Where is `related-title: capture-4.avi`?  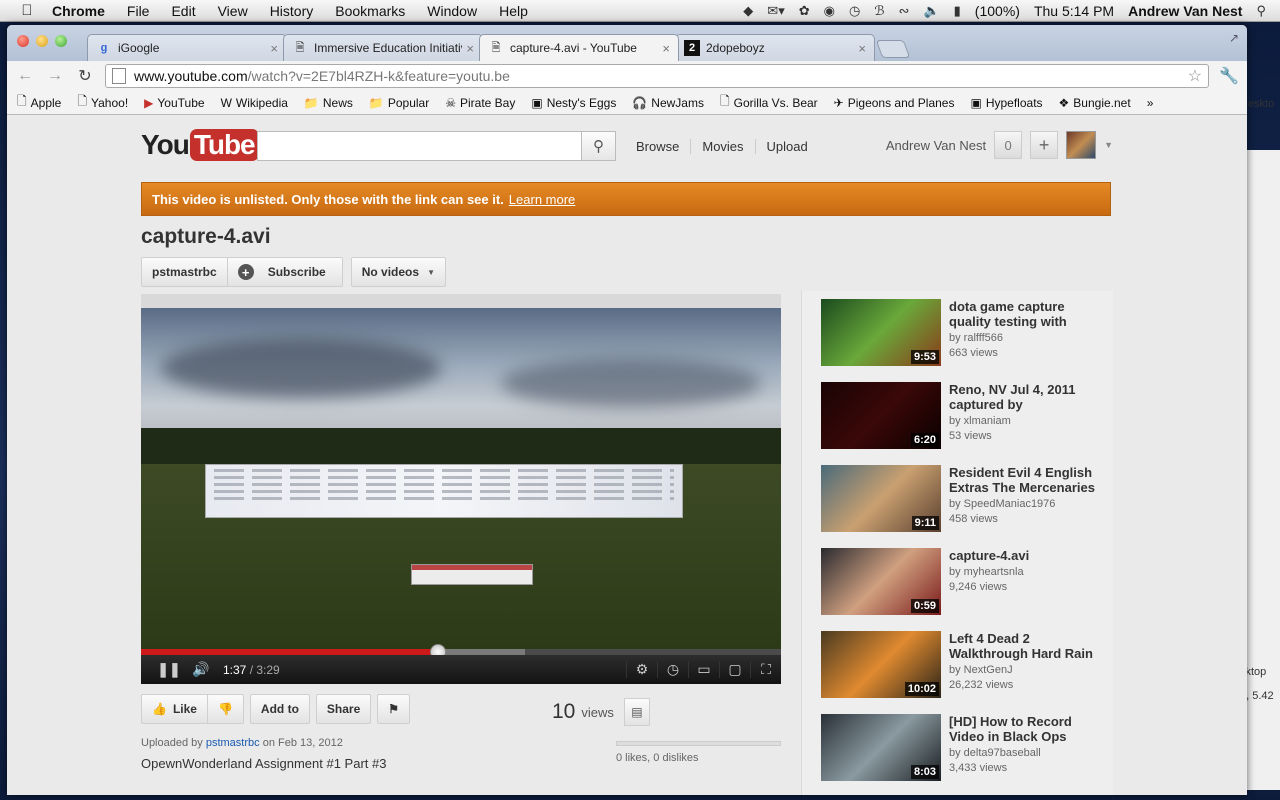 related-title: capture-4.avi is located at coordinates (1029, 555).